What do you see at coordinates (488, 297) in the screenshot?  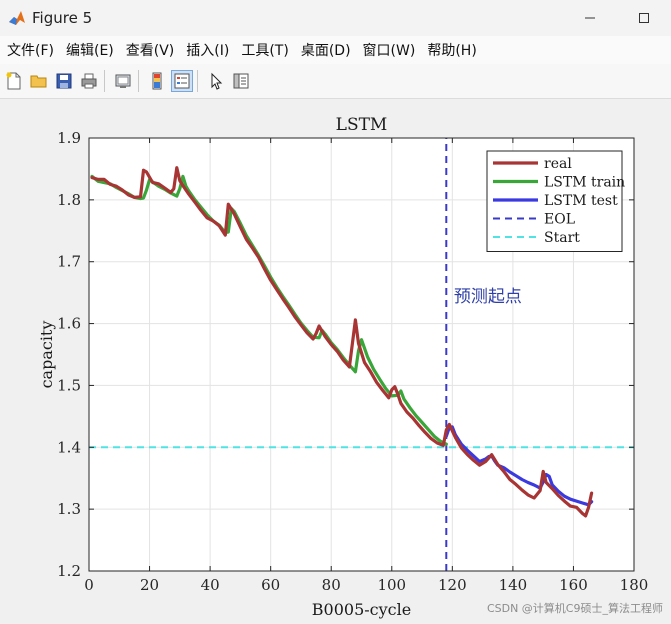 I see `prediction-start-annotation: 预测起点` at bounding box center [488, 297].